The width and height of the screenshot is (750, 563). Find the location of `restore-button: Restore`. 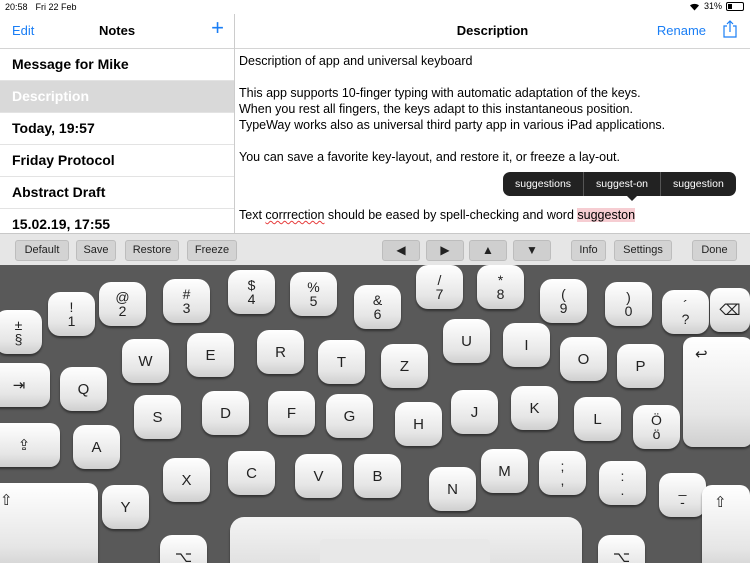

restore-button: Restore is located at coordinates (152, 250).